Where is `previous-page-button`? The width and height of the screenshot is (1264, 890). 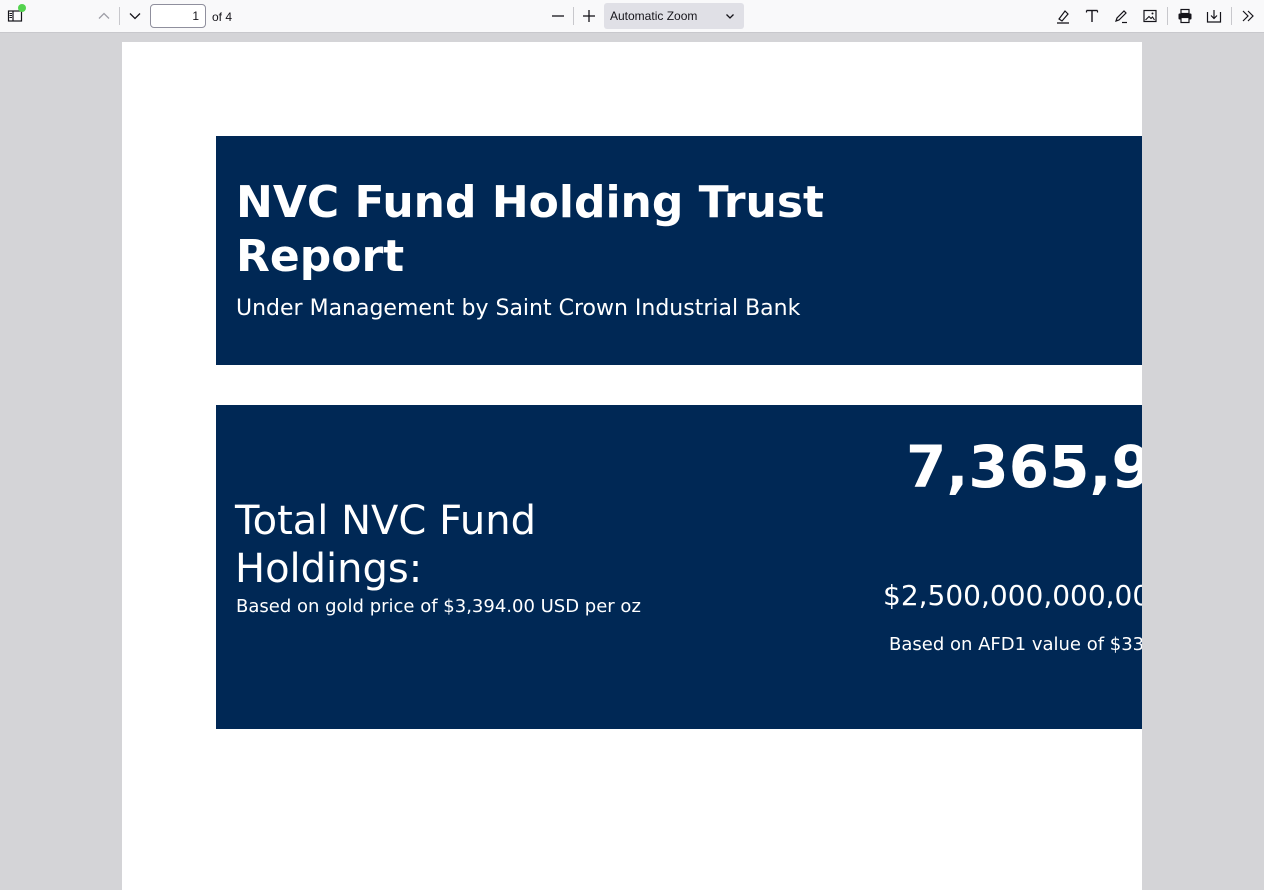 previous-page-button is located at coordinates (104, 16).